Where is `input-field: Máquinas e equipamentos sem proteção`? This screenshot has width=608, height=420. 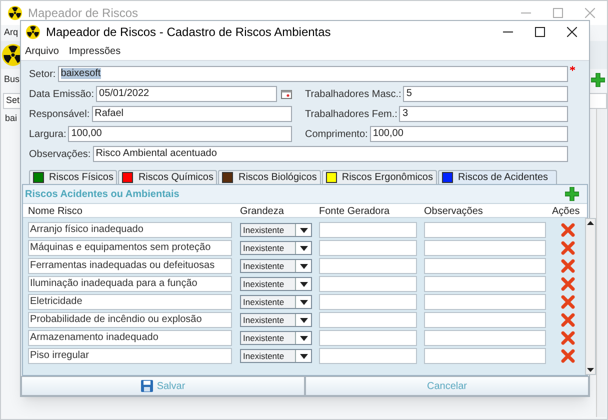
input-field: Máquinas e equipamentos sem proteção is located at coordinates (130, 248).